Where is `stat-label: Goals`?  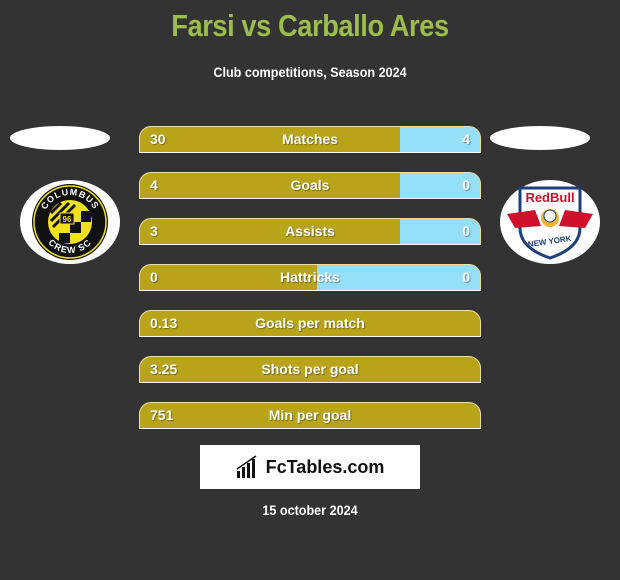
stat-label: Goals is located at coordinates (310, 185).